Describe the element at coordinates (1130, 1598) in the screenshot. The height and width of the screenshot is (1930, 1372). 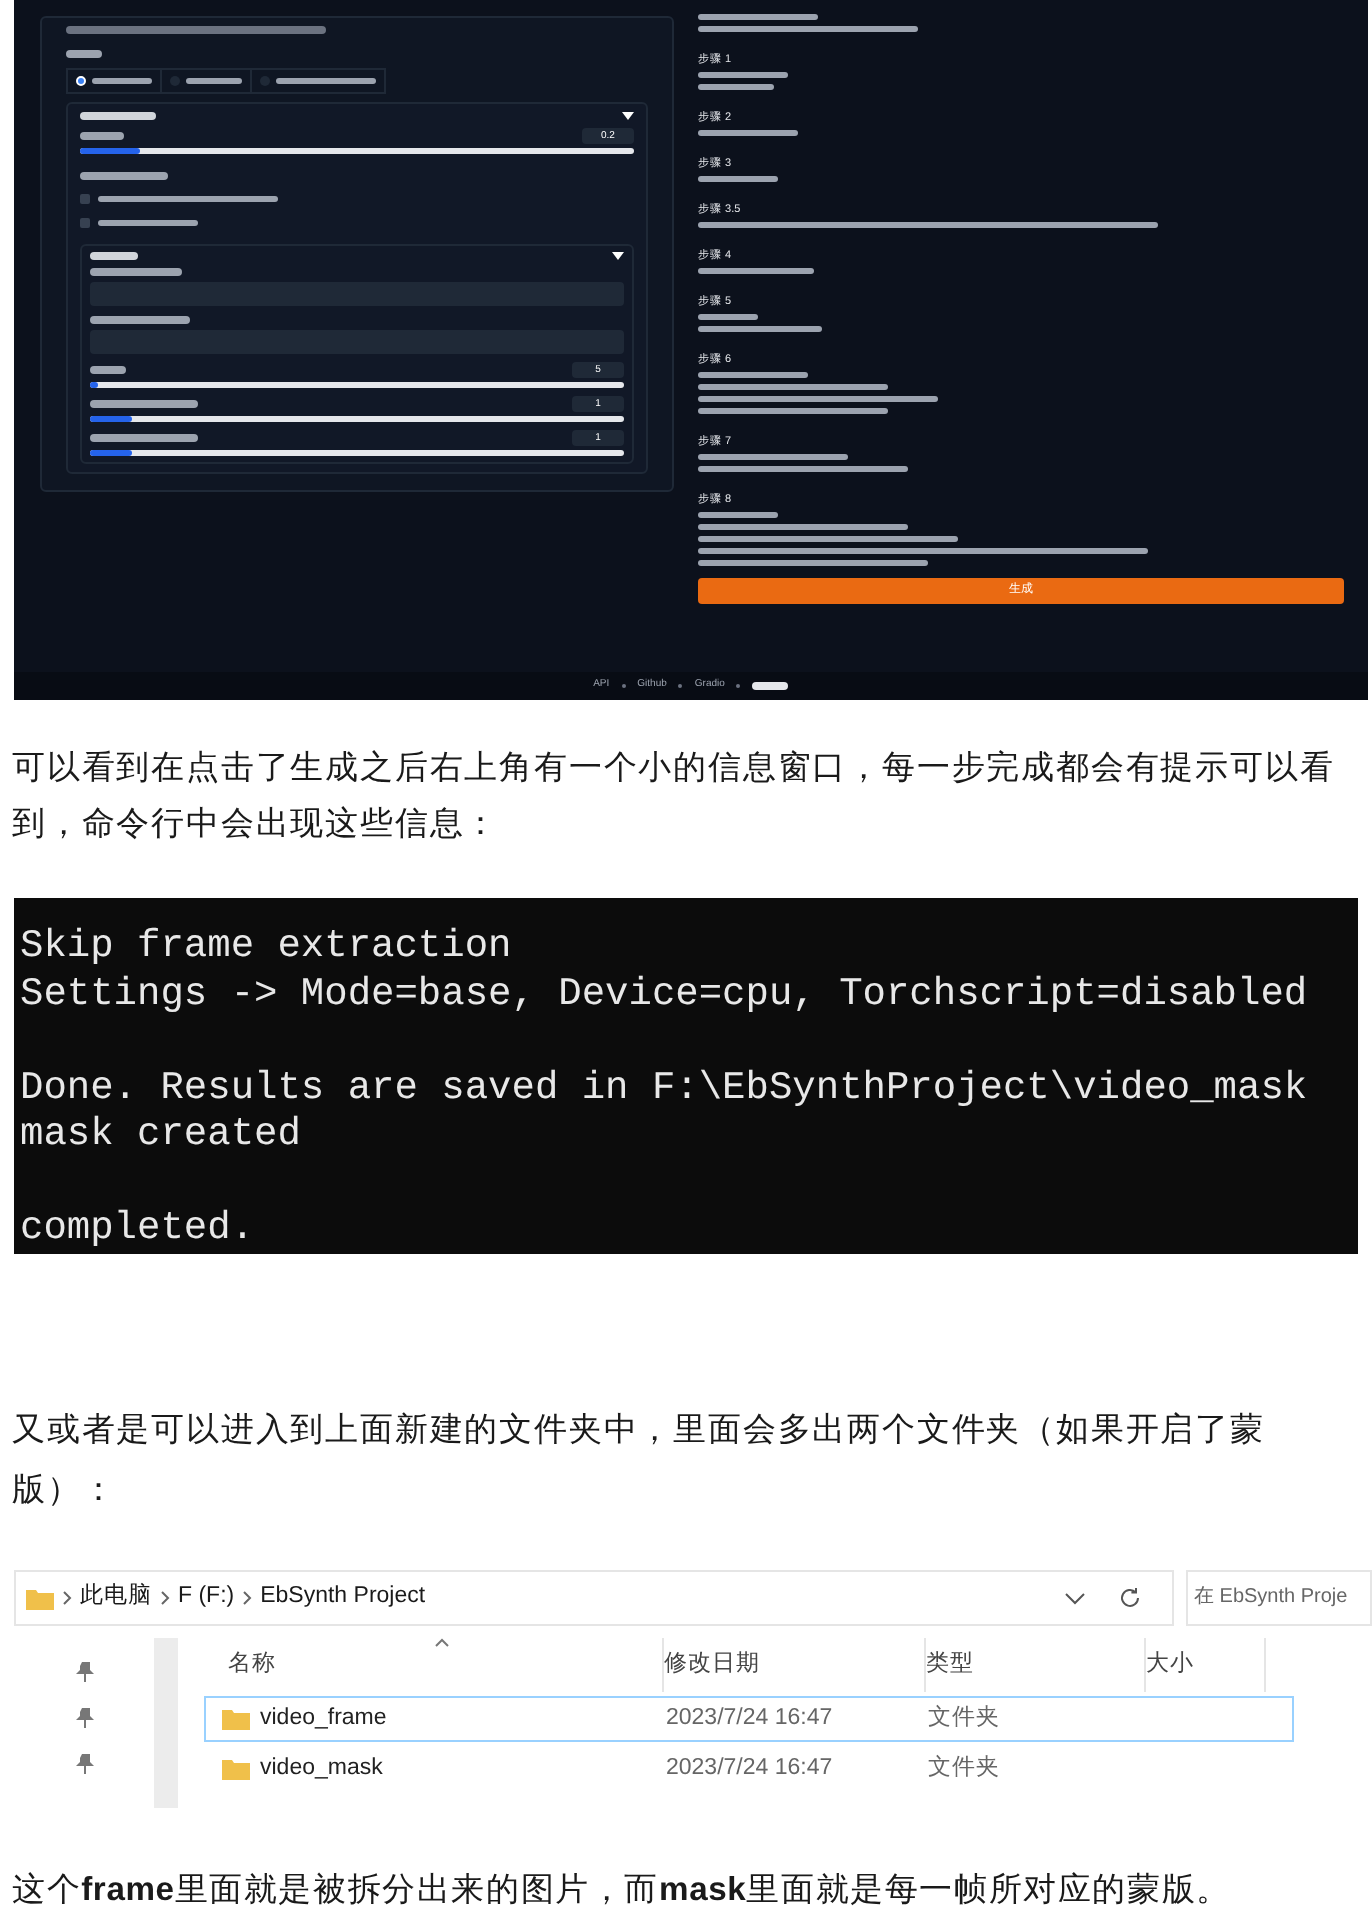
I see `refresh-icon` at that location.